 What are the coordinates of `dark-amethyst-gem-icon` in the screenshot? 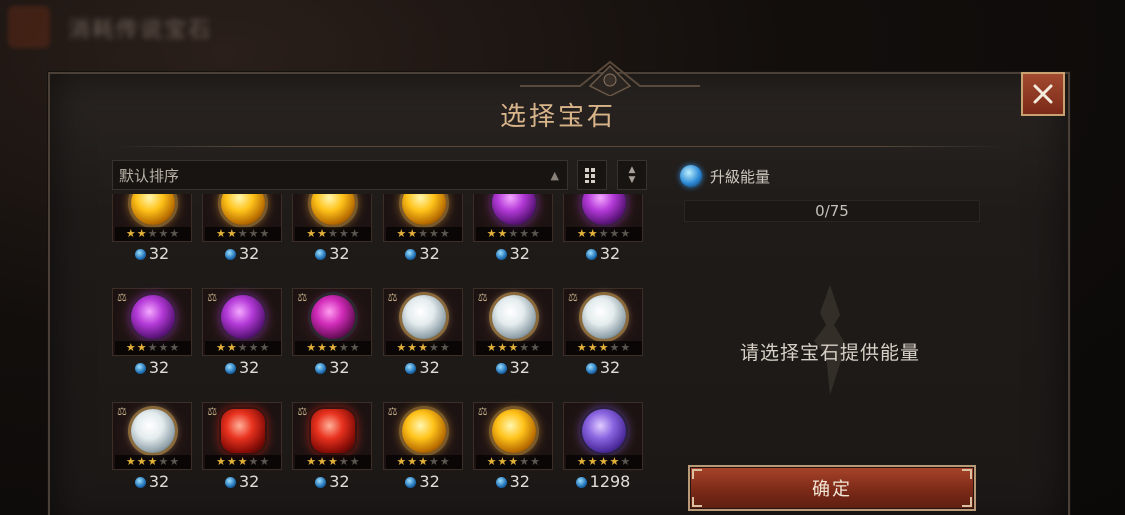 It's located at (333, 317).